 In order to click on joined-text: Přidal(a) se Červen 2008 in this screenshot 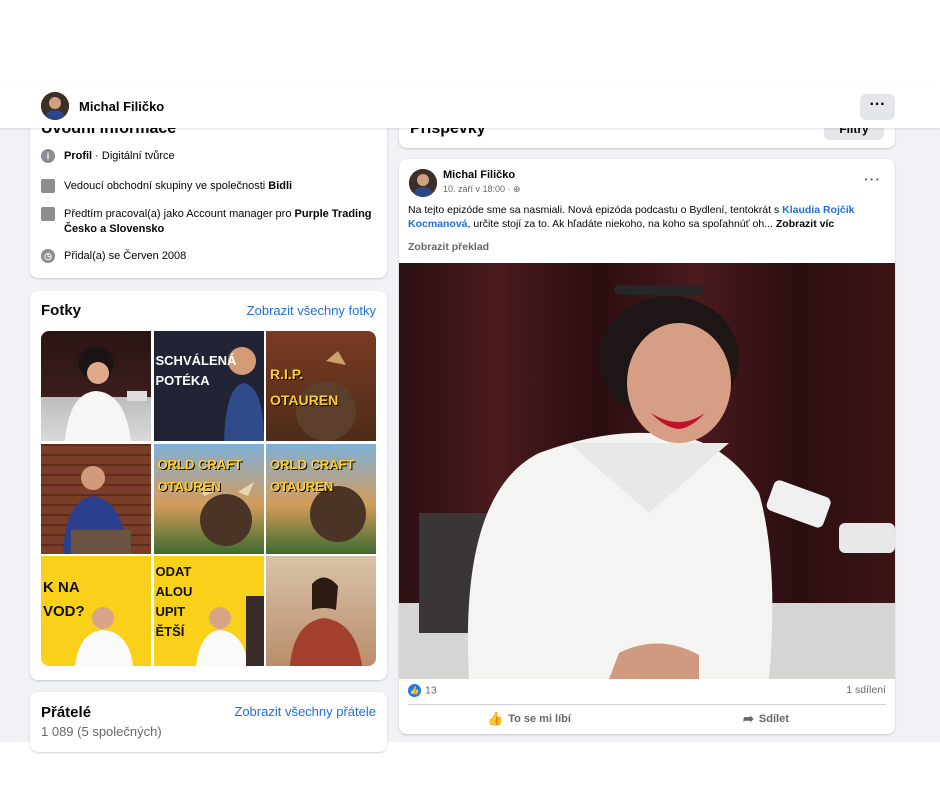, I will do `click(125, 256)`.